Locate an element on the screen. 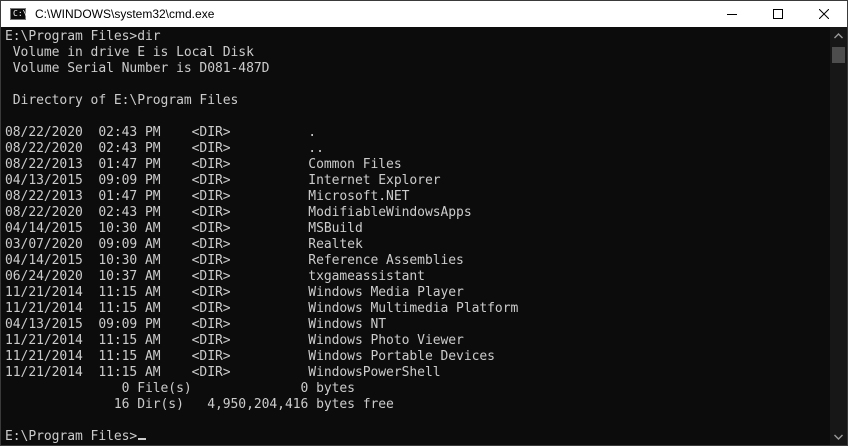  scroll-up-arrow-icon is located at coordinates (838, 35).